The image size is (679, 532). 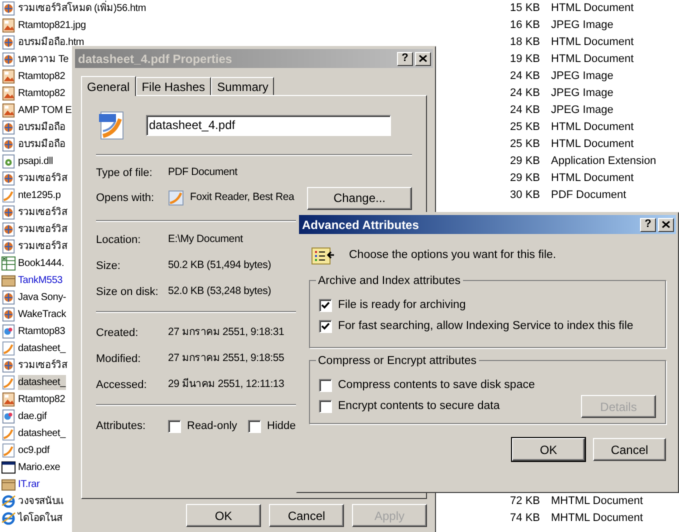 What do you see at coordinates (524, 42) in the screenshot?
I see `file-size: 18 KB` at bounding box center [524, 42].